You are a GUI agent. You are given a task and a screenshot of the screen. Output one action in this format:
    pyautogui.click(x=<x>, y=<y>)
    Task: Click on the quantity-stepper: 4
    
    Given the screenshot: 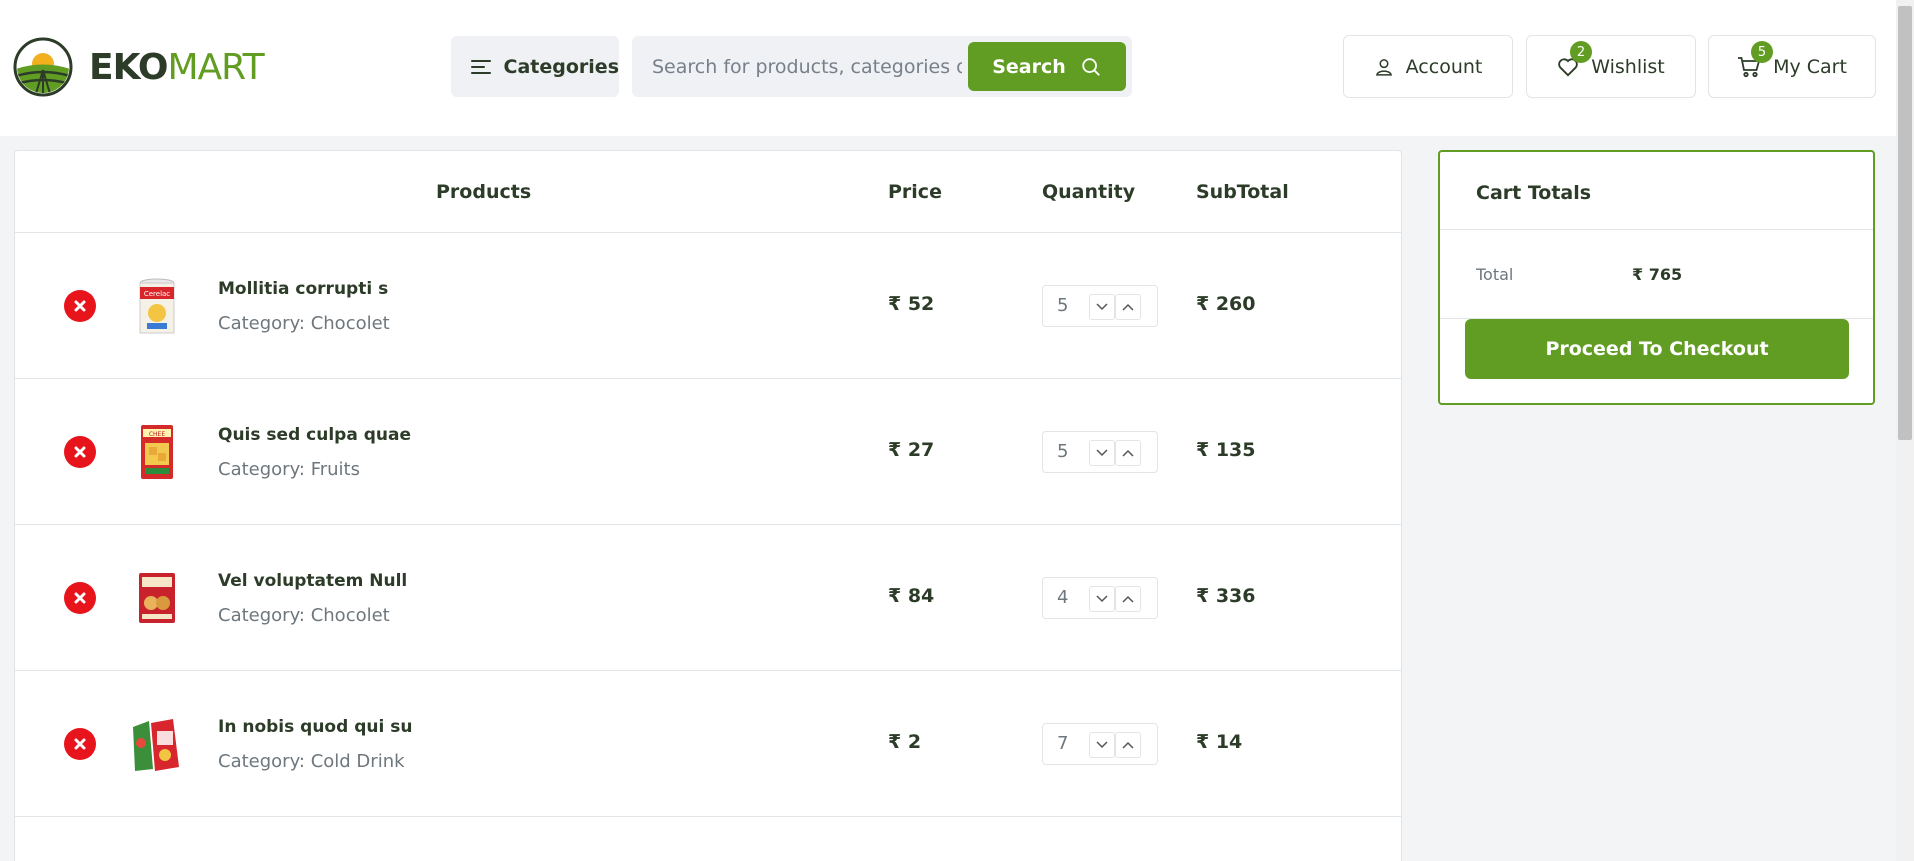 What is the action you would take?
    pyautogui.click(x=1100, y=598)
    